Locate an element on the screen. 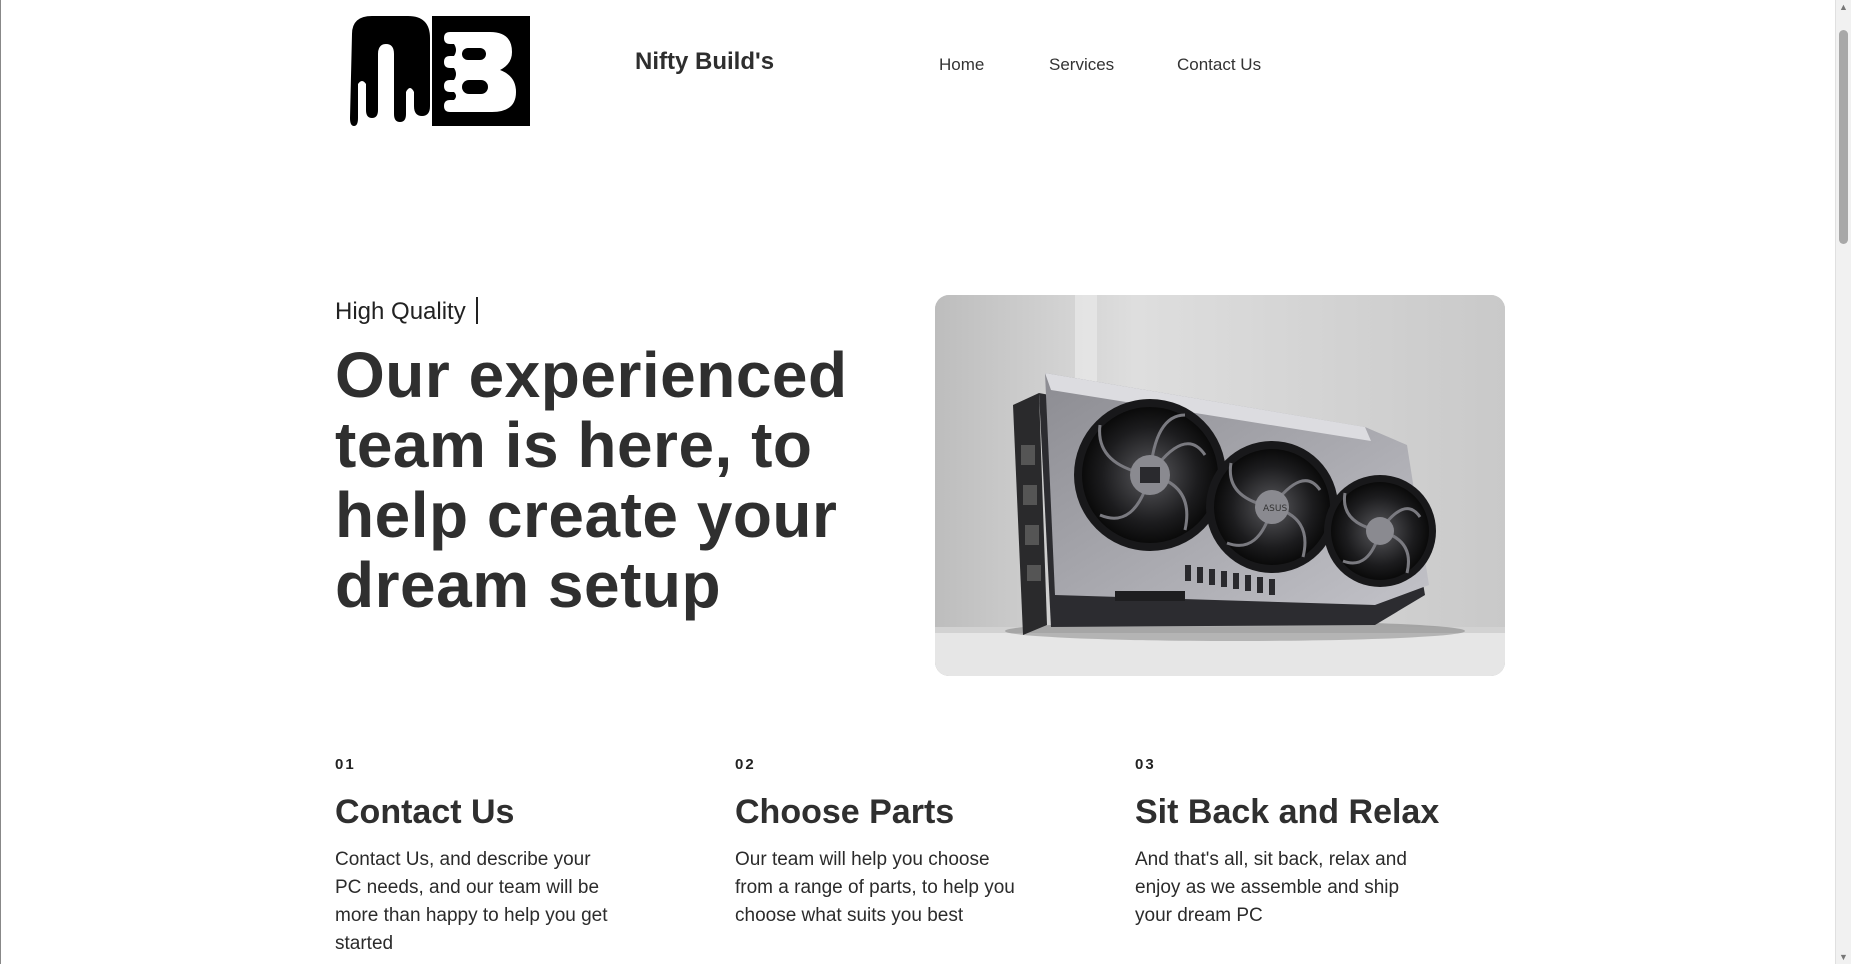  nav-services: Services is located at coordinates (1081, 65).